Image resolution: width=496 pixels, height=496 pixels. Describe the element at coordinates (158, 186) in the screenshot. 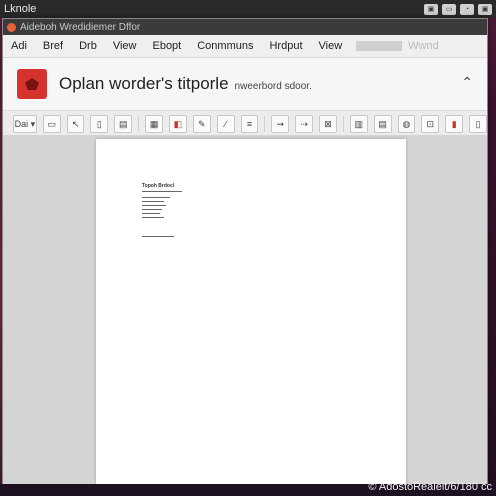

I see `page-heading: Topoh Brdocl` at that location.